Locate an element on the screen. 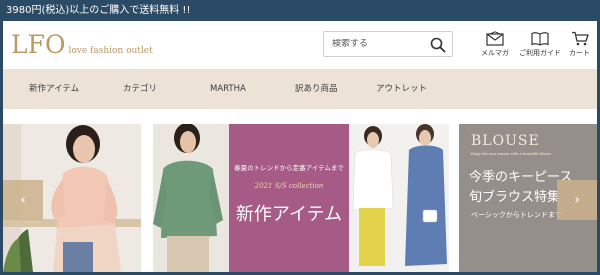 The height and width of the screenshot is (275, 600). chevron-left-icon: ‹ is located at coordinates (23, 200).